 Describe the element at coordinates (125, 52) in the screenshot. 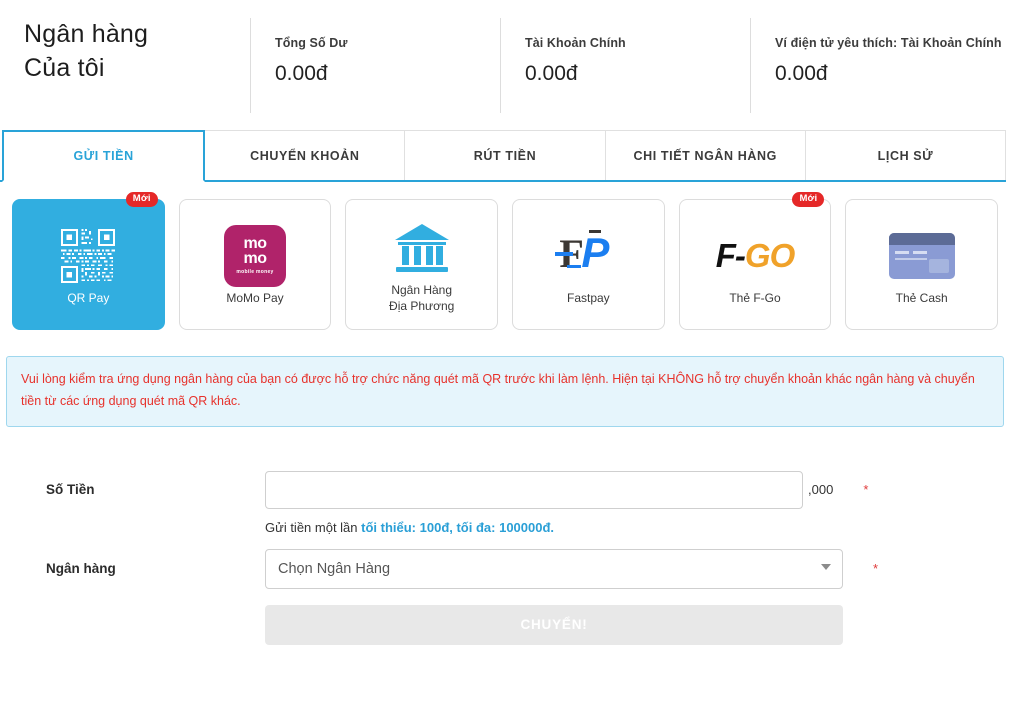

I see `page-title: Ngân hàng Của tôi` at that location.